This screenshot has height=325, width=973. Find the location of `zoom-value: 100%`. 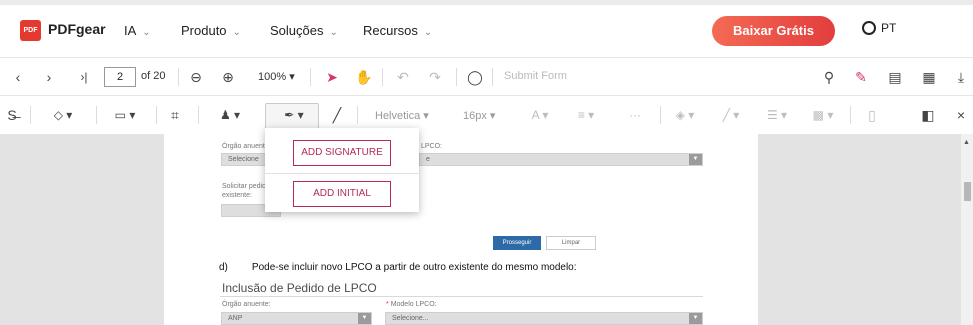

zoom-value: 100% is located at coordinates (272, 77).